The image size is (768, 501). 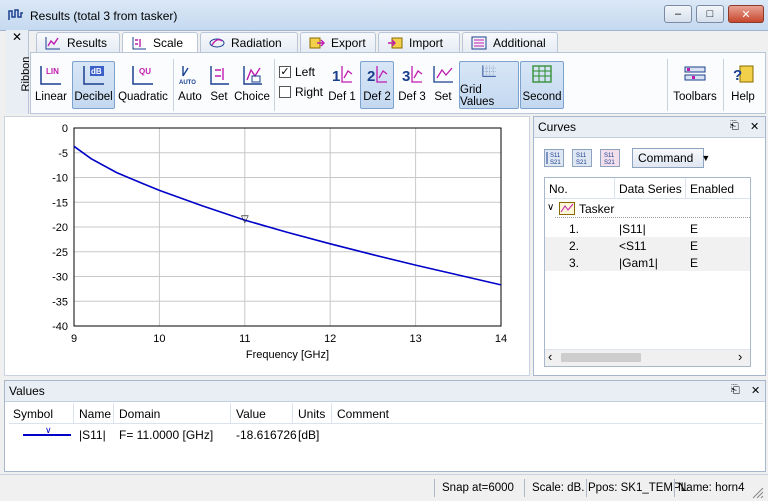 I want to click on x-tick-label: 14, so click(x=501, y=339).